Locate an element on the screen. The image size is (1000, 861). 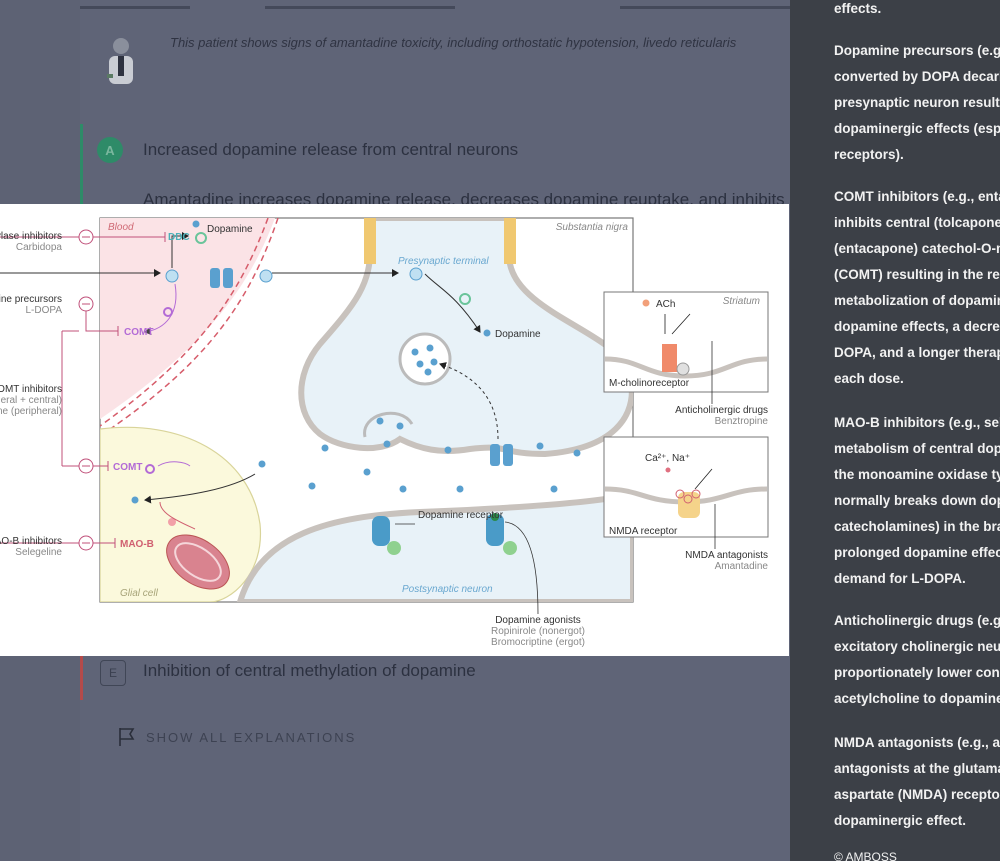
svg-text: Ropinirole (nonergot) is located at coordinates (538, 631).